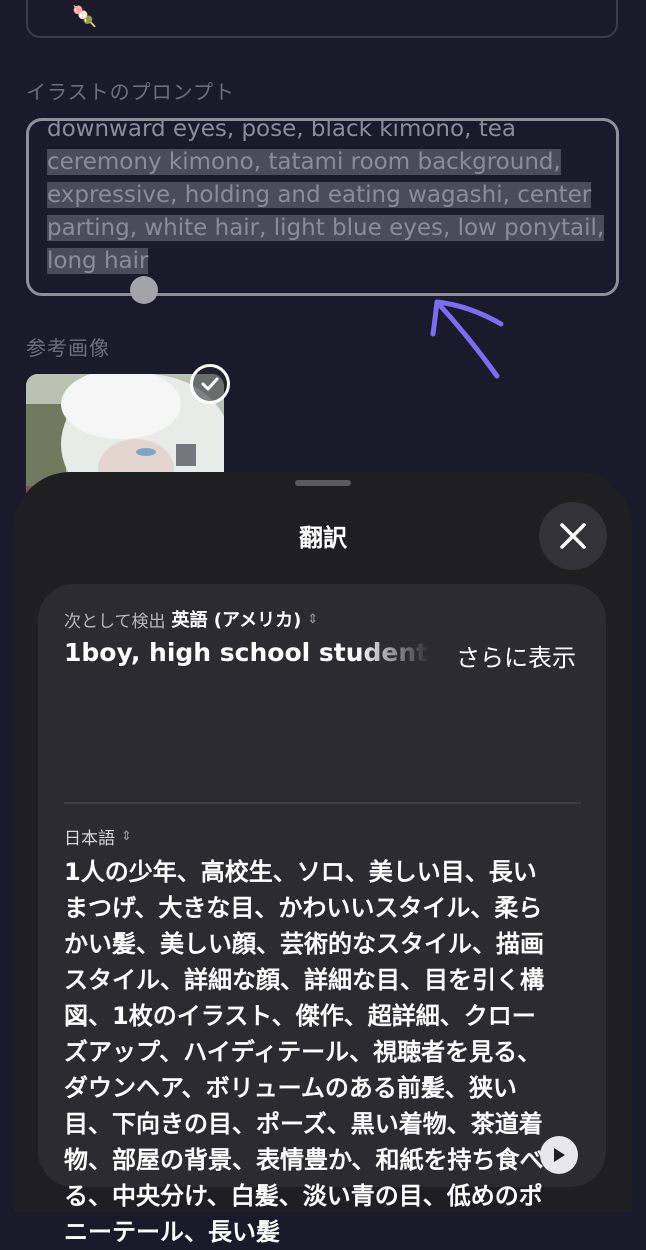  I want to click on source-language-selector: 次として検出 英語 (アメリカ) ⇕, so click(191, 619).